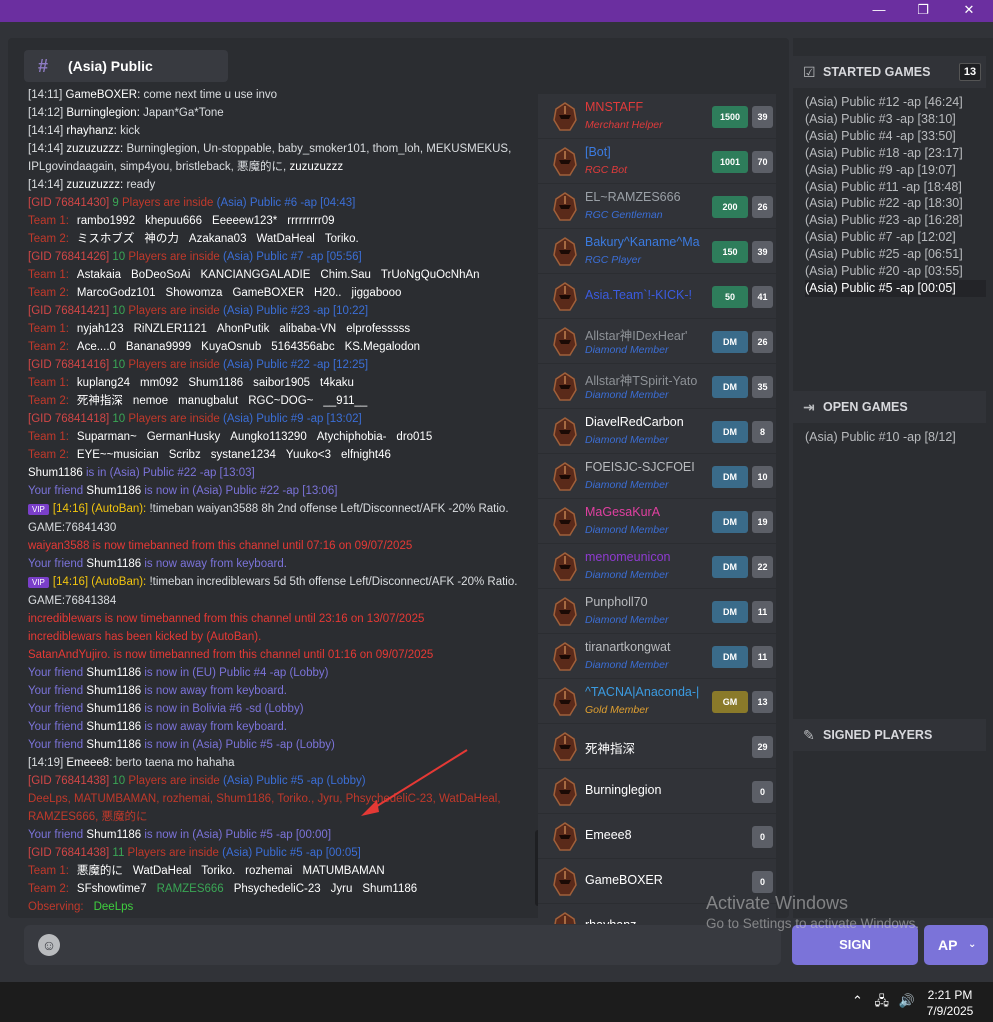 The height and width of the screenshot is (1022, 993). Describe the element at coordinates (895, 220) in the screenshot. I see `started-game-item: (Asia) Public #23 -ap [16:28]` at that location.